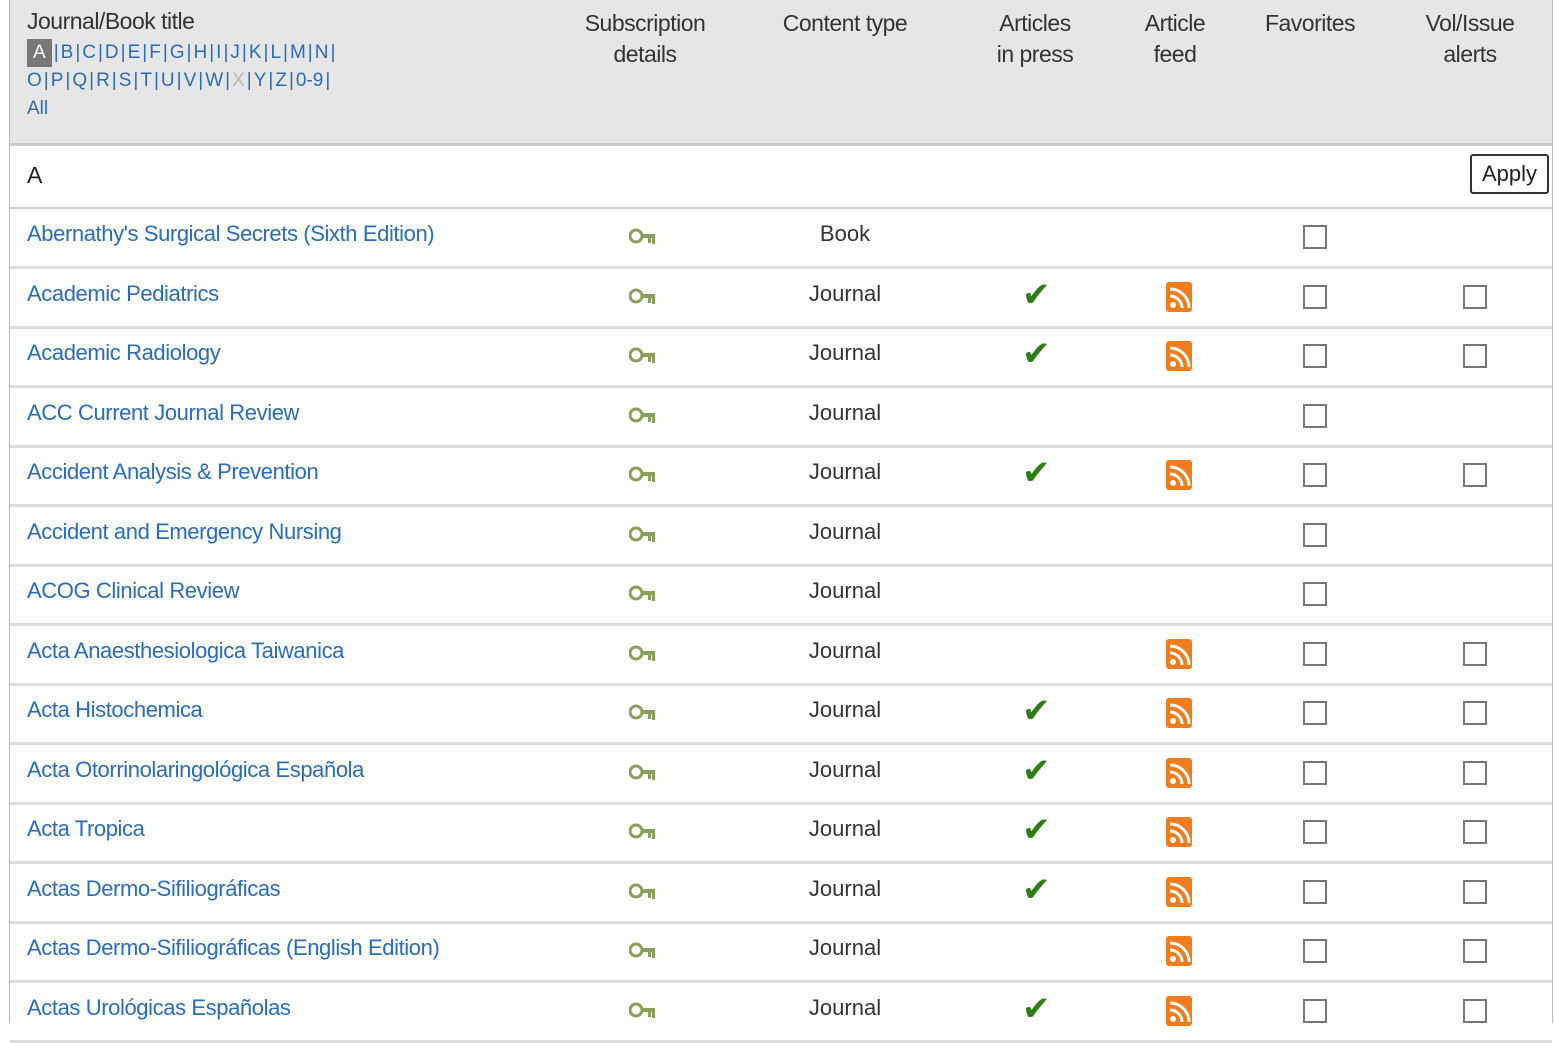 This screenshot has width=1555, height=1043. Describe the element at coordinates (79, 81) in the screenshot. I see `alphabet-link-q: Q` at that location.